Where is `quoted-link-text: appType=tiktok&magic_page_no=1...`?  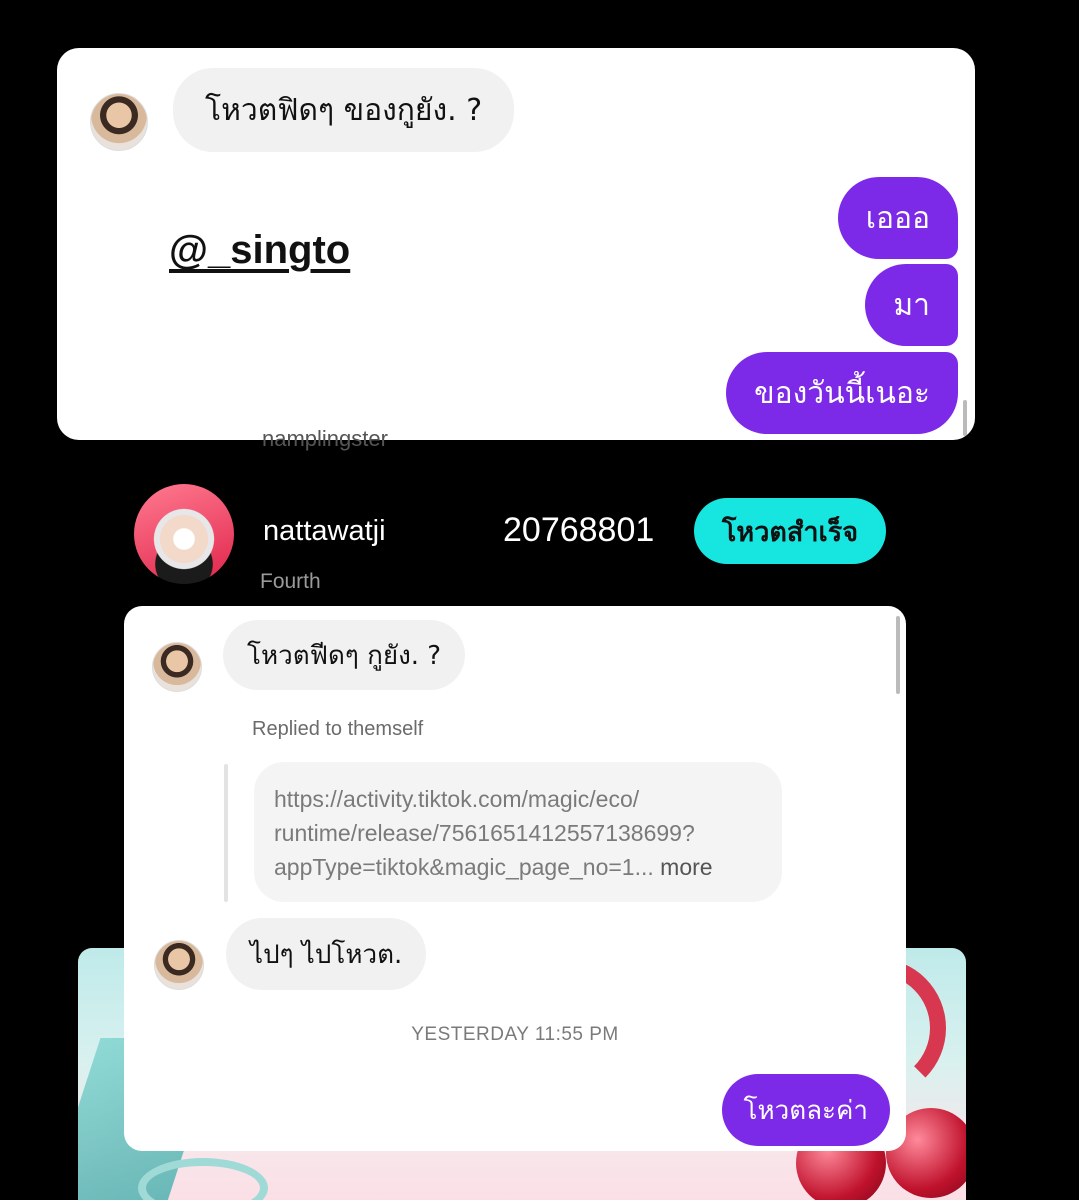
quoted-link-text: appType=tiktok&magic_page_no=1... is located at coordinates (464, 867).